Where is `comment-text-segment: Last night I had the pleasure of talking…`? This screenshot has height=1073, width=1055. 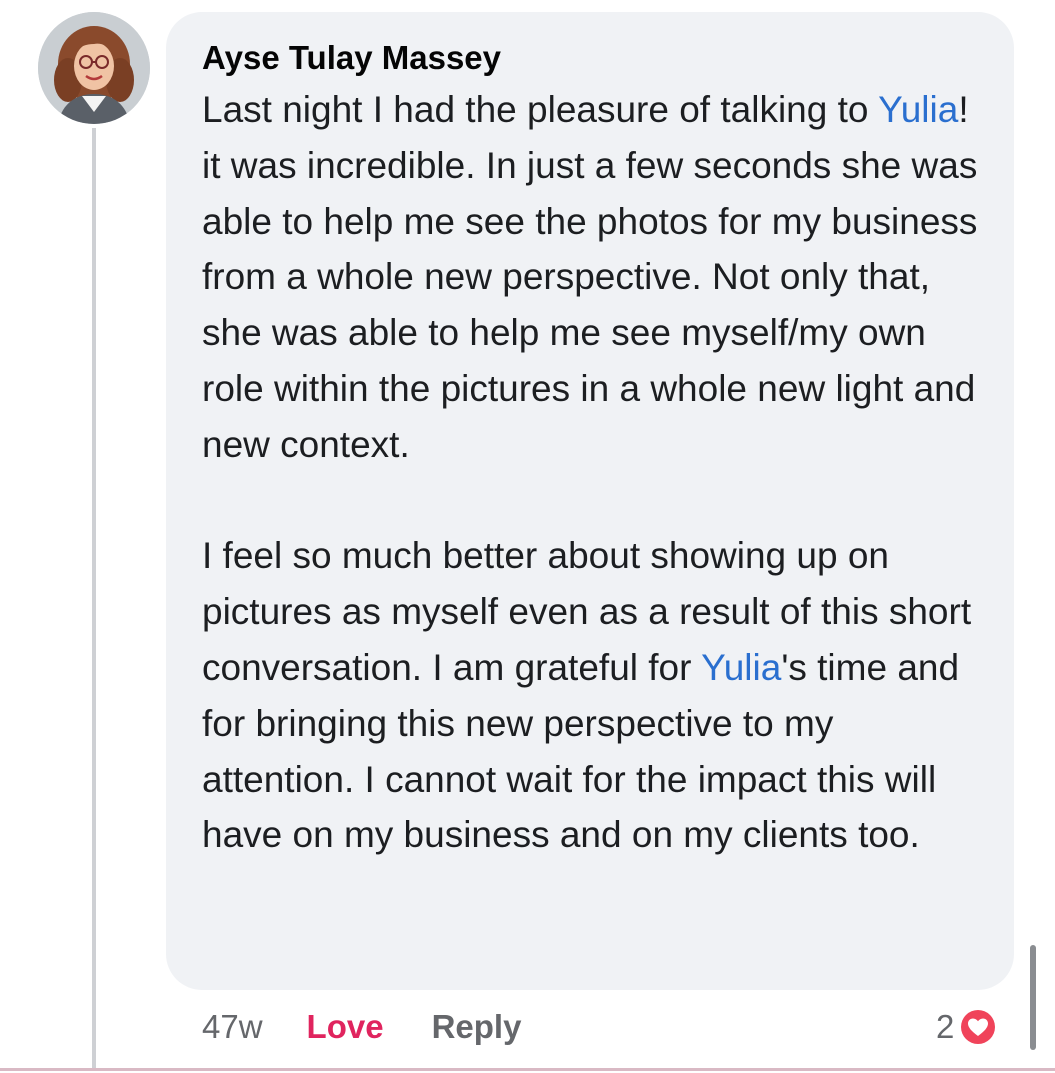 comment-text-segment: Last night I had the pleasure of talking… is located at coordinates (540, 109).